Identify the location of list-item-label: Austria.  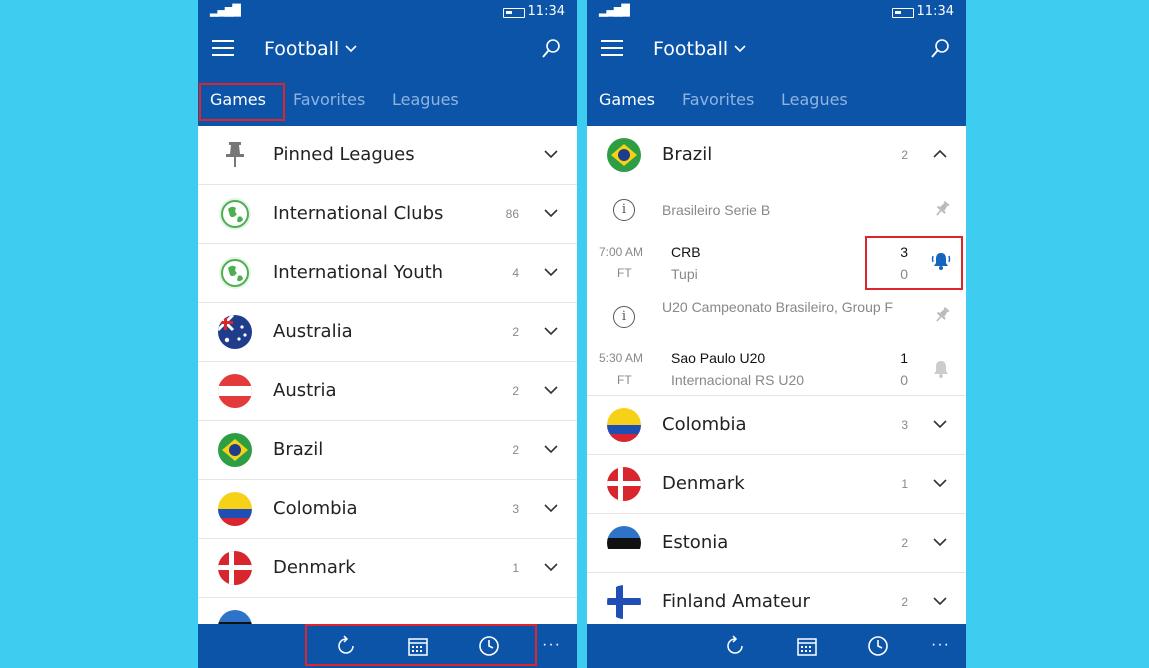
(305, 390).